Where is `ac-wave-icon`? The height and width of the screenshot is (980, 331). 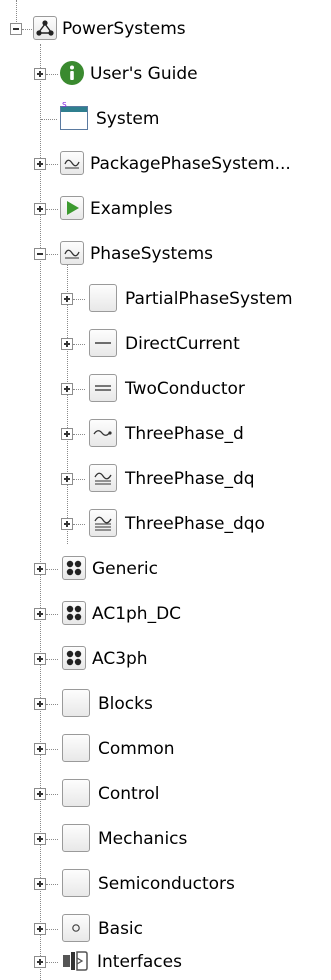
ac-wave-icon is located at coordinates (72, 163).